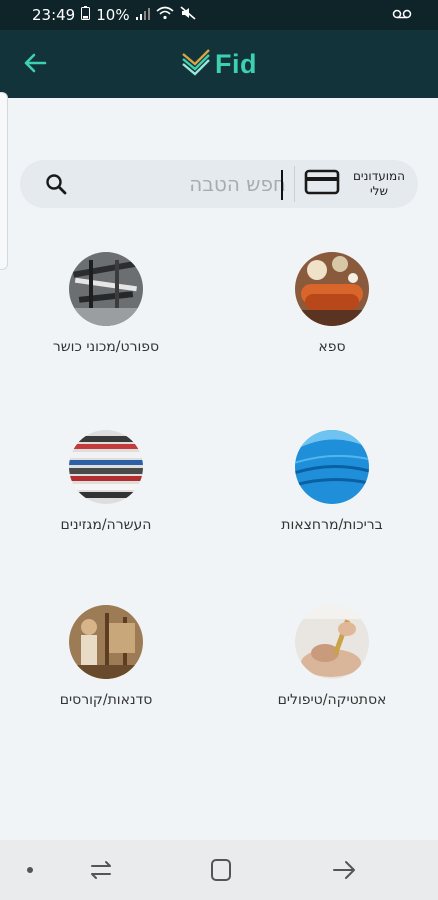 Image resolution: width=438 pixels, height=900 pixels. Describe the element at coordinates (86, 15) in the screenshot. I see `battery-icon` at that location.